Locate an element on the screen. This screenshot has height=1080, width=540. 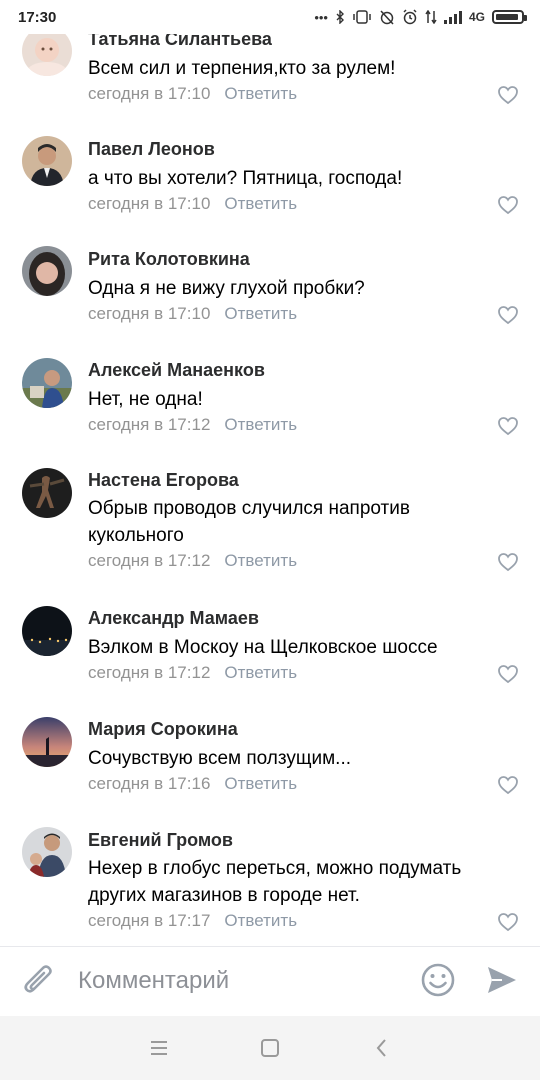
comment-time: сегодня в 17:17 is located at coordinates (149, 920).